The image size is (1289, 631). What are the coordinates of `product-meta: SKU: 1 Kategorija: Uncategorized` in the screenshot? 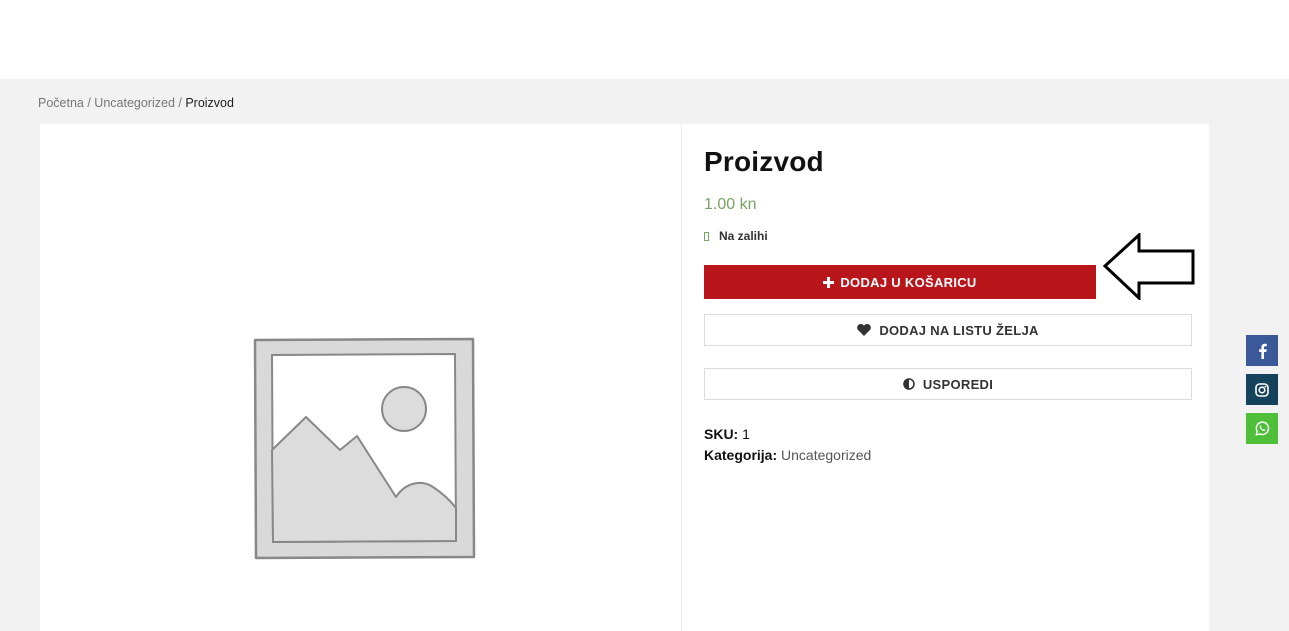 It's located at (787, 445).